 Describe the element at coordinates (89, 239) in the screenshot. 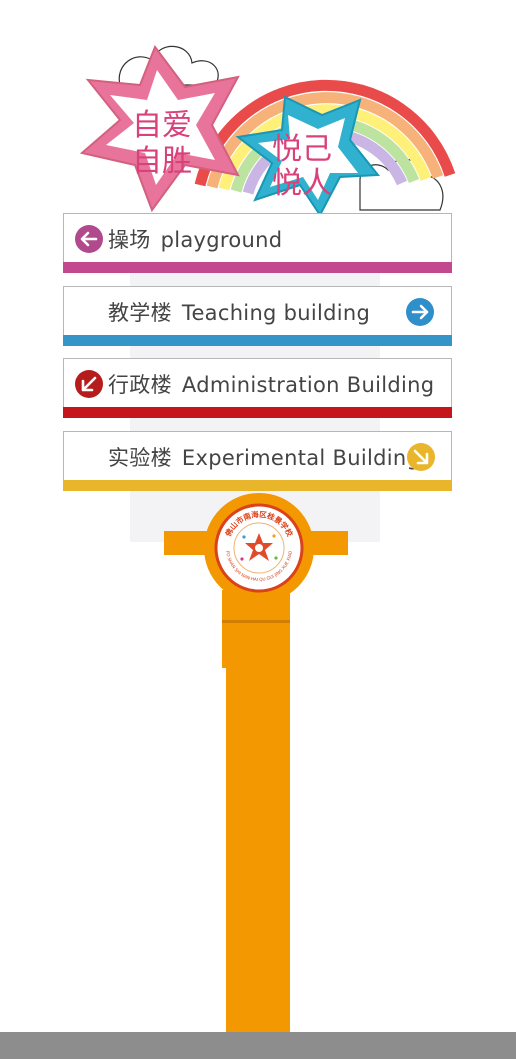

I see `arrow-left-icon` at that location.